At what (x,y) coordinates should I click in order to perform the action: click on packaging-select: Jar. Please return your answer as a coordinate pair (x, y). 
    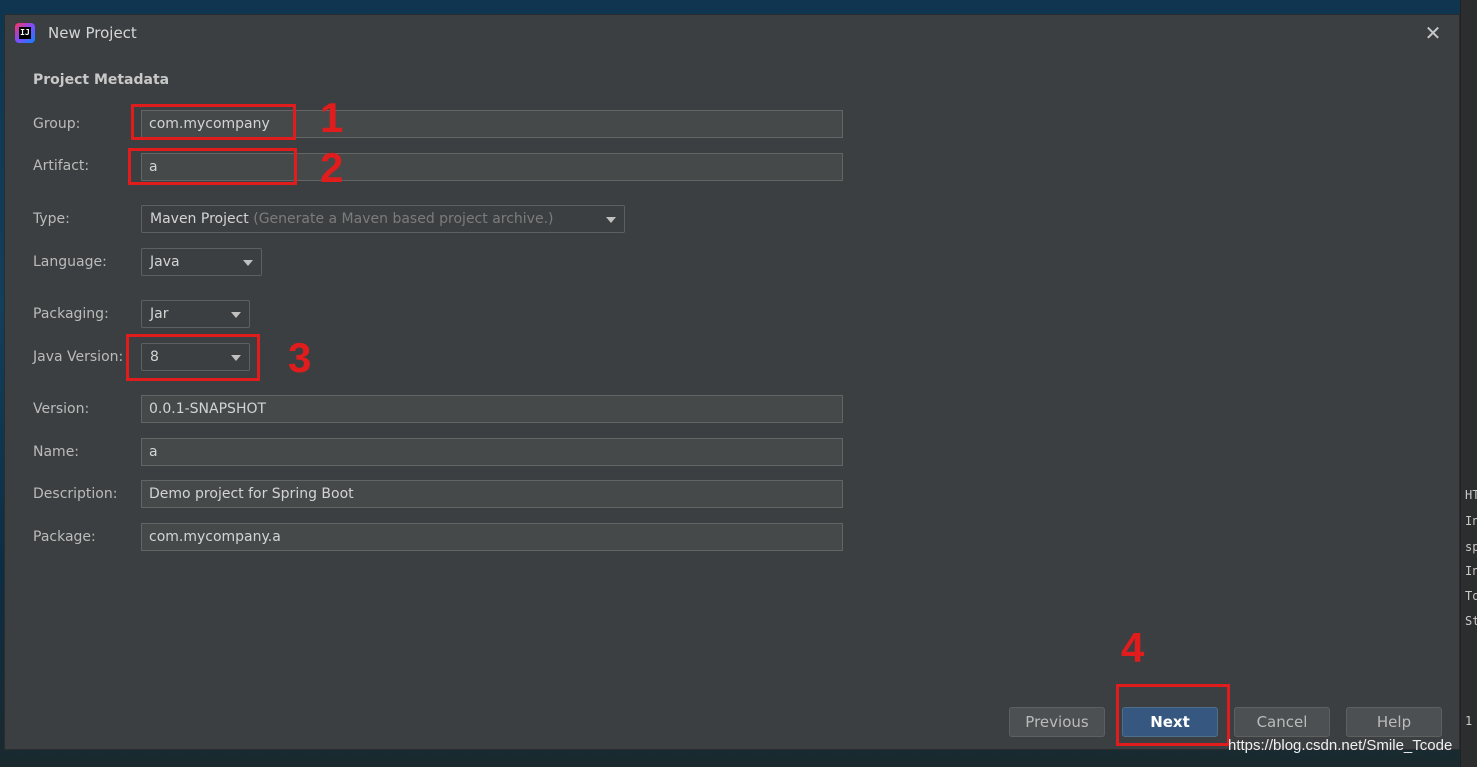
    Looking at the image, I should click on (195, 314).